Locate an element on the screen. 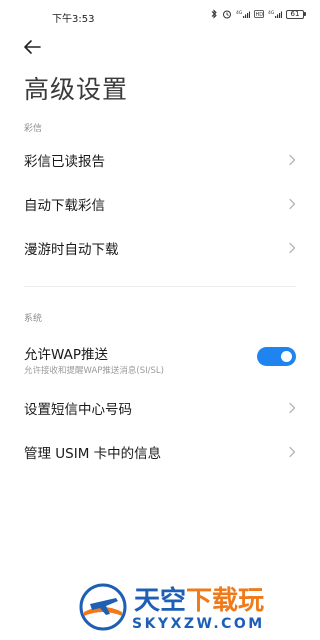 This screenshot has width=320, height=640. setting-manage-usim-messages: 管理 USIM 卡中的信息 is located at coordinates (160, 452).